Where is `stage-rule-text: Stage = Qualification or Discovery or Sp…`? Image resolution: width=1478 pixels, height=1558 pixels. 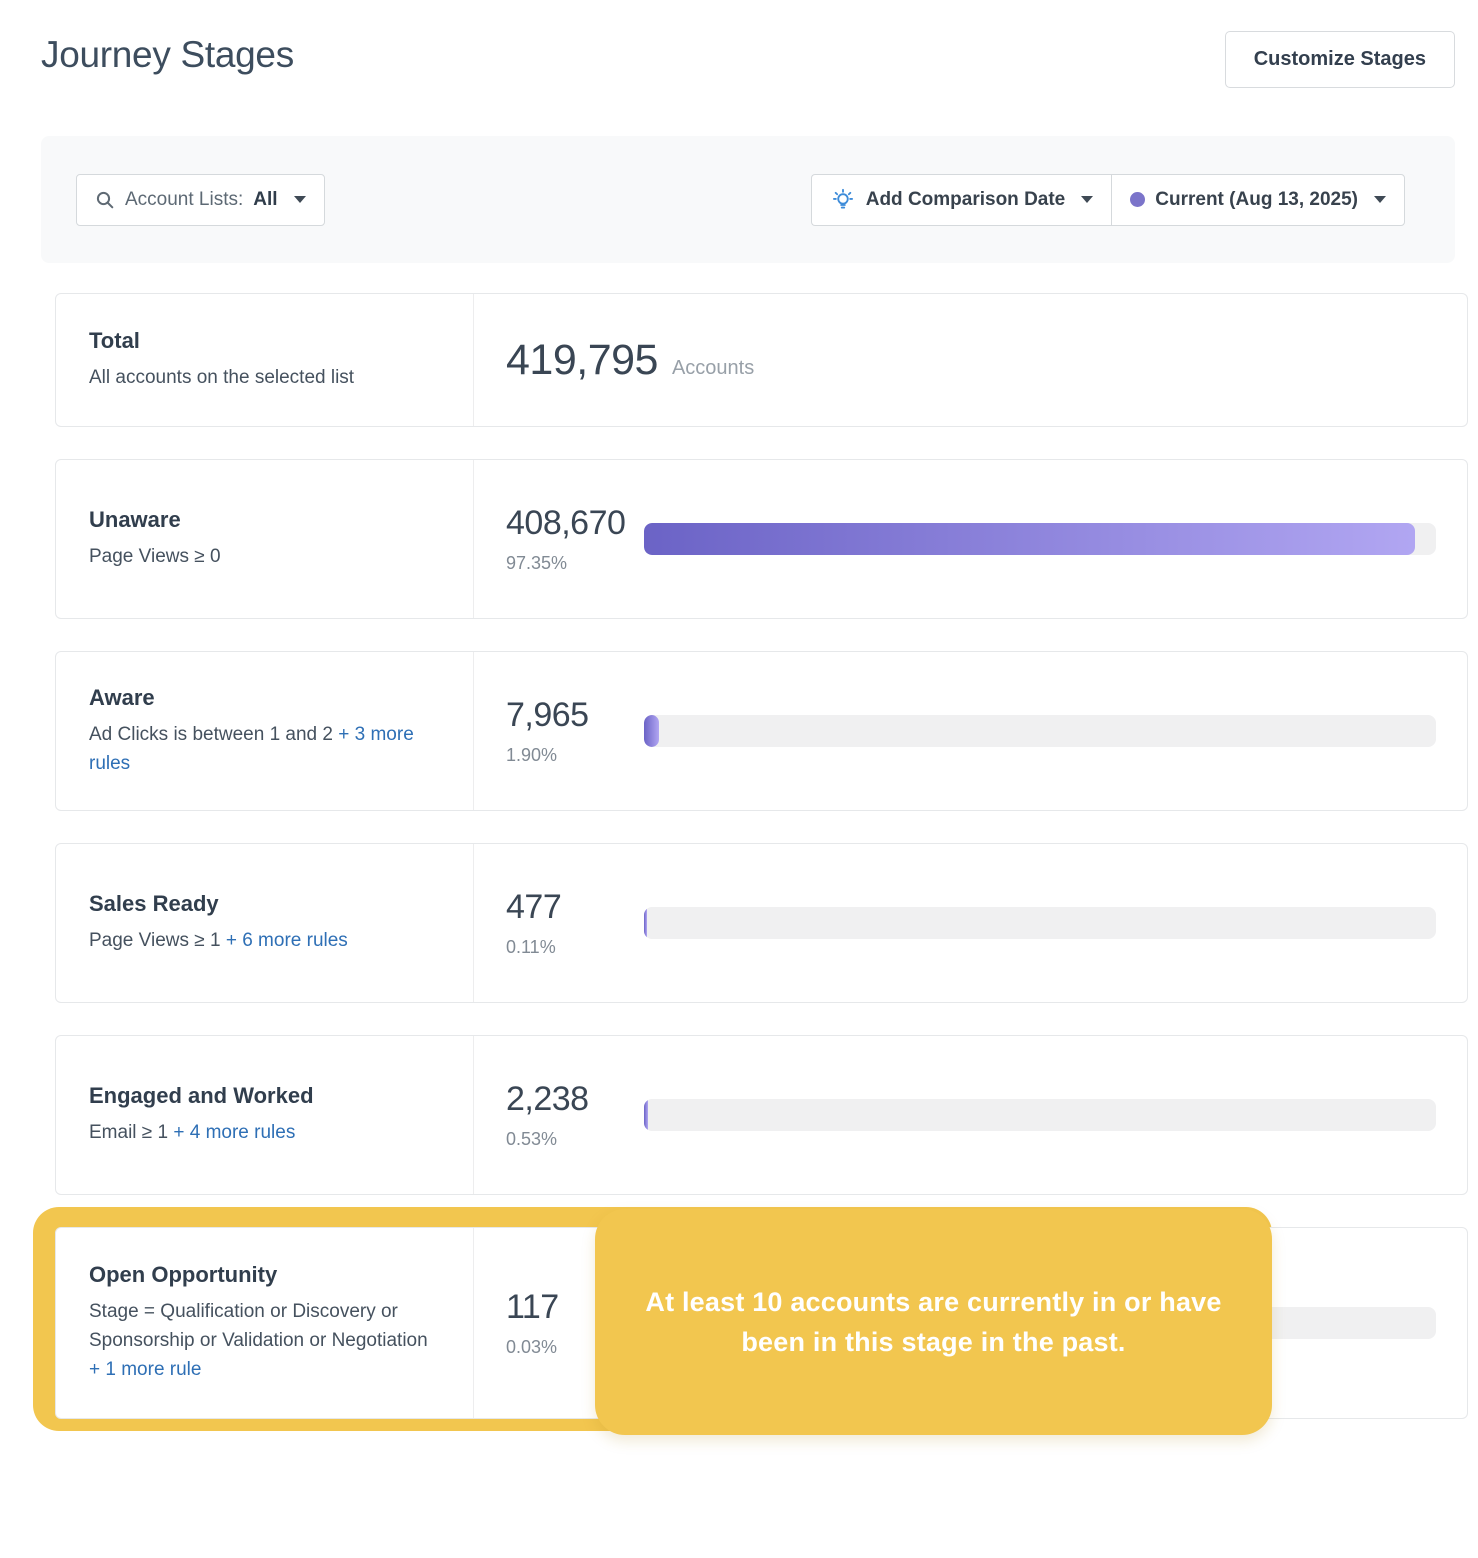
stage-rule-text: Stage = Qualification or Discovery or Sp… is located at coordinates (258, 1326).